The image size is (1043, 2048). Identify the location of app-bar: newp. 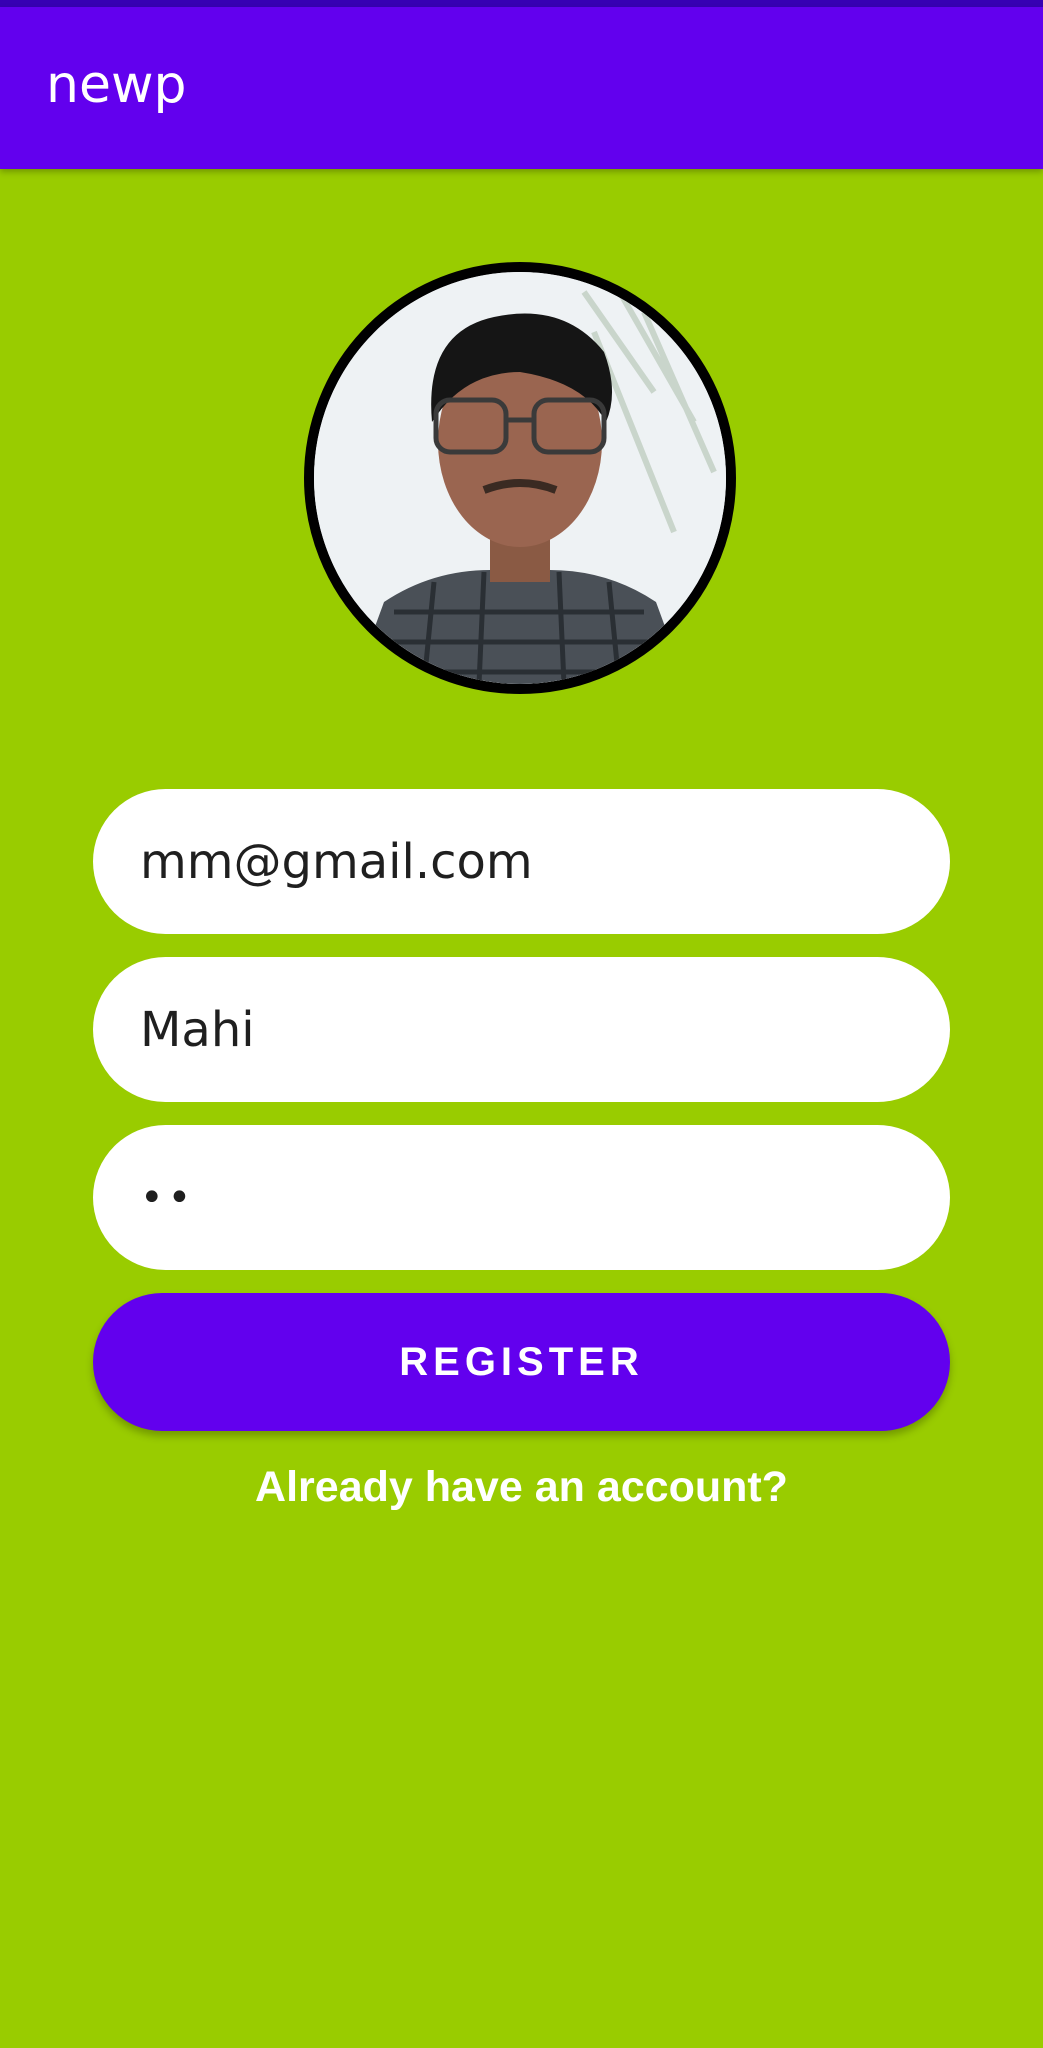
(521, 88).